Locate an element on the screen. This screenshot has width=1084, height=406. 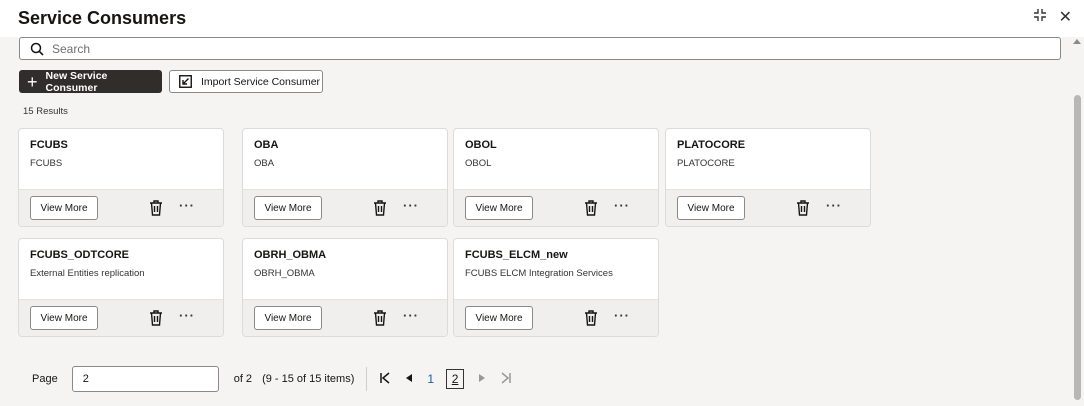
scroll-up-icon is located at coordinates (1077, 41).